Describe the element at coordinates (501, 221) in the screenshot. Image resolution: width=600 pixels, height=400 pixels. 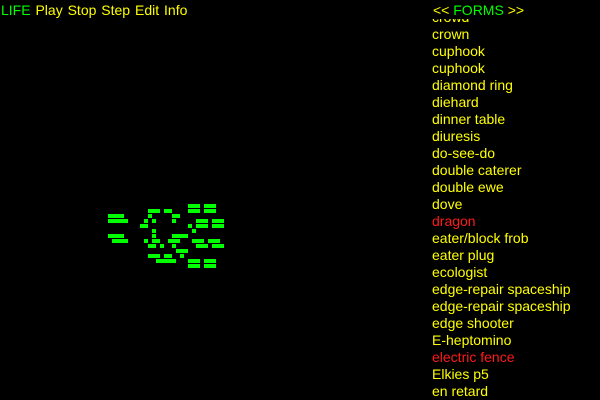
I see `forms-list-item: dragon` at that location.